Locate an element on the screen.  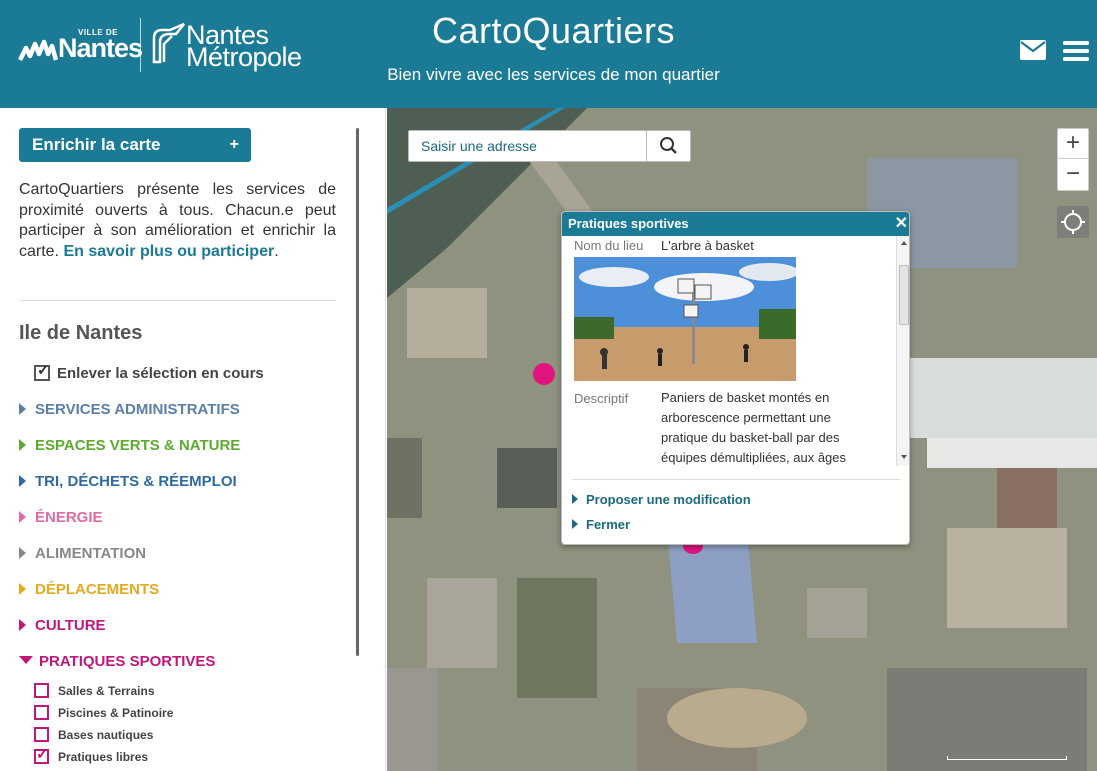
propose-modification-link: Proposer une modification is located at coordinates (661, 499).